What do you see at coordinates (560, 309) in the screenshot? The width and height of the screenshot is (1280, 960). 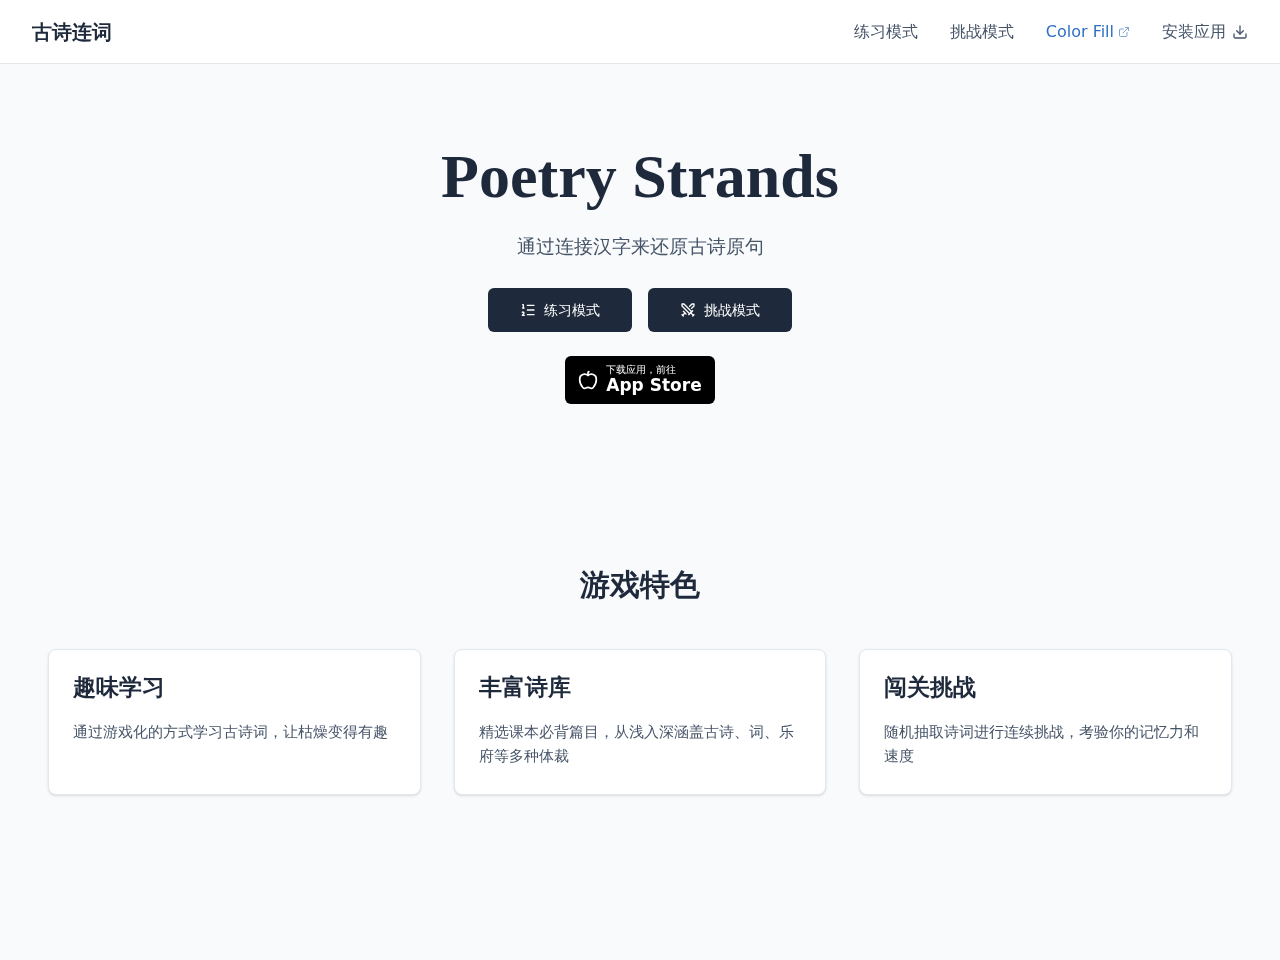 I see `mode-button: 练习模式` at bounding box center [560, 309].